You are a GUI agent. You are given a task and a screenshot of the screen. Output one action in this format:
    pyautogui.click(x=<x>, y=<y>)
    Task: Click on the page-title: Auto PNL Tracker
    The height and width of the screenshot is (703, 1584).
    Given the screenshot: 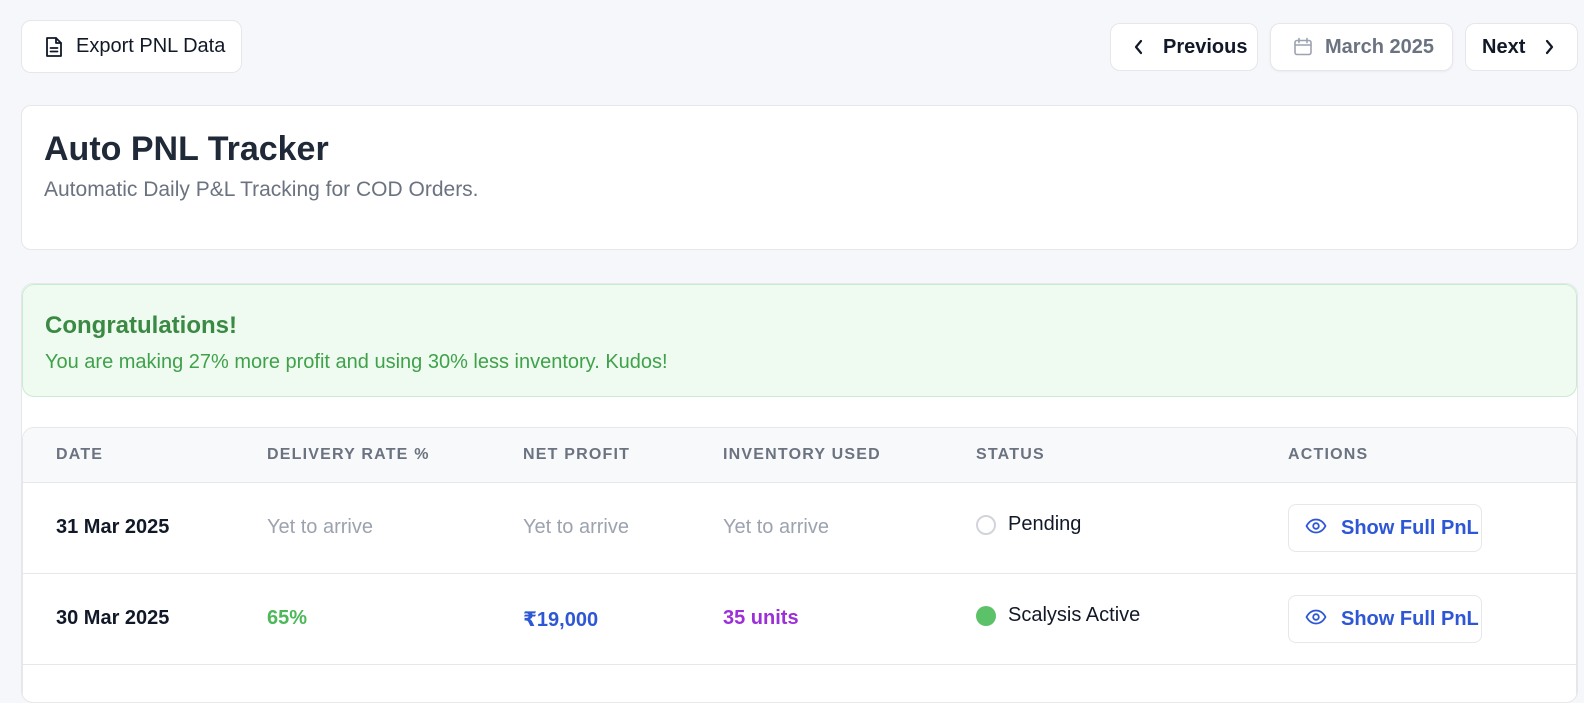 What is the action you would take?
    pyautogui.click(x=186, y=149)
    